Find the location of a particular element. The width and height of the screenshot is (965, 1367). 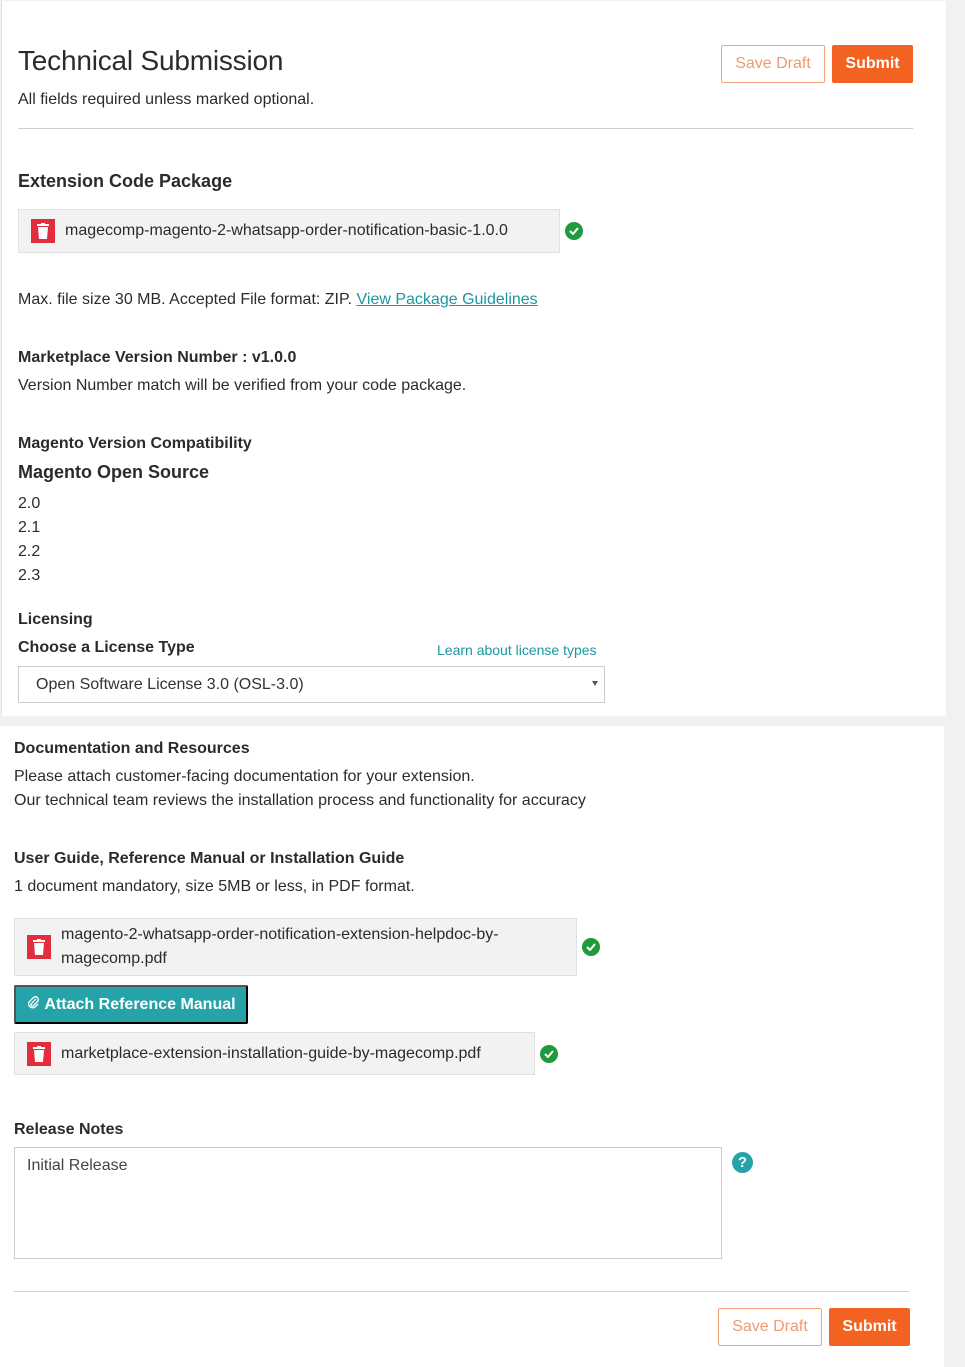

version-number-label: Marketplace Version Number : v1.0.0 is located at coordinates (157, 357).